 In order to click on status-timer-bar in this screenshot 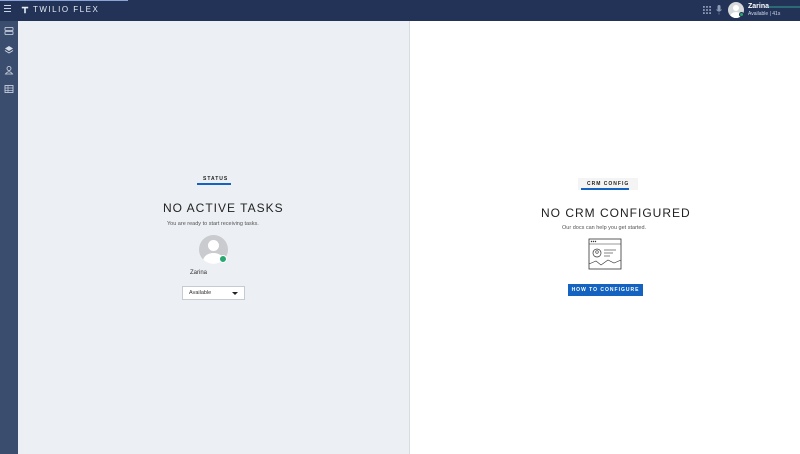, I will do `click(784, 7)`.